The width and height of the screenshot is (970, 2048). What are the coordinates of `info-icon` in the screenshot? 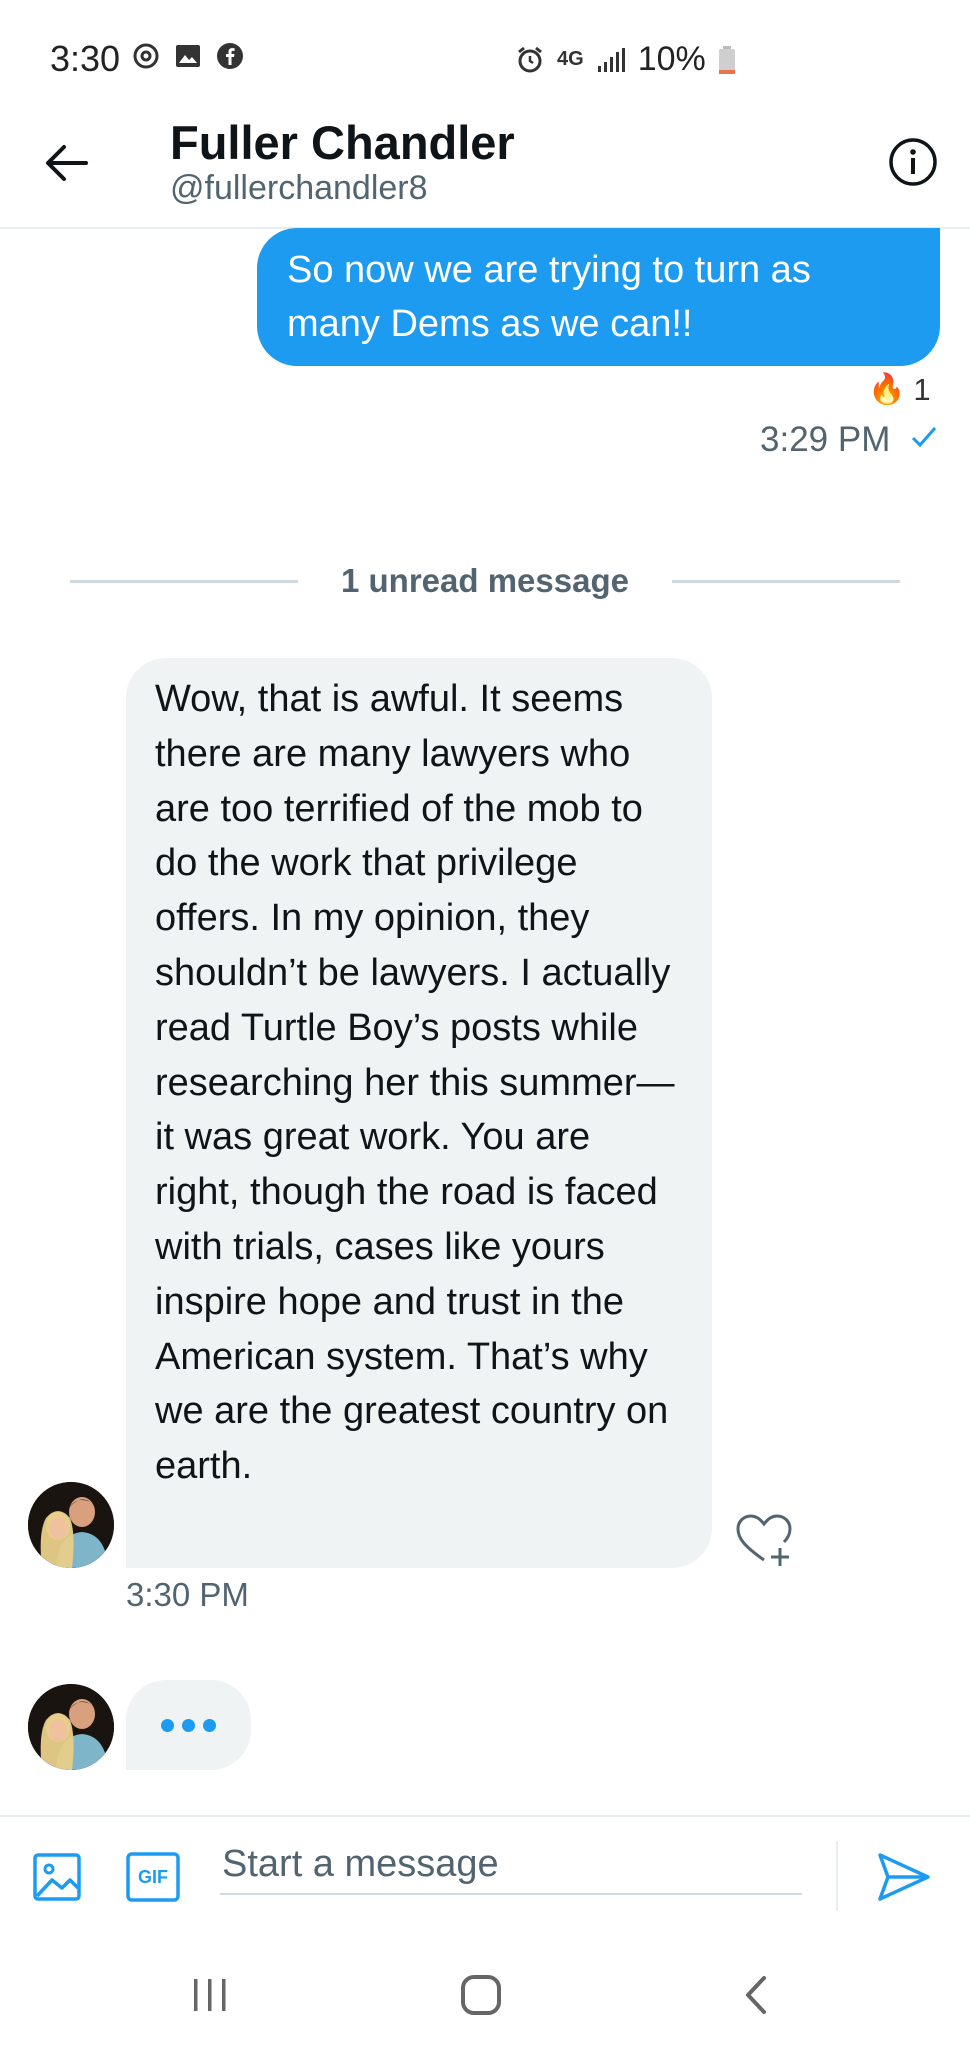 It's located at (913, 162).